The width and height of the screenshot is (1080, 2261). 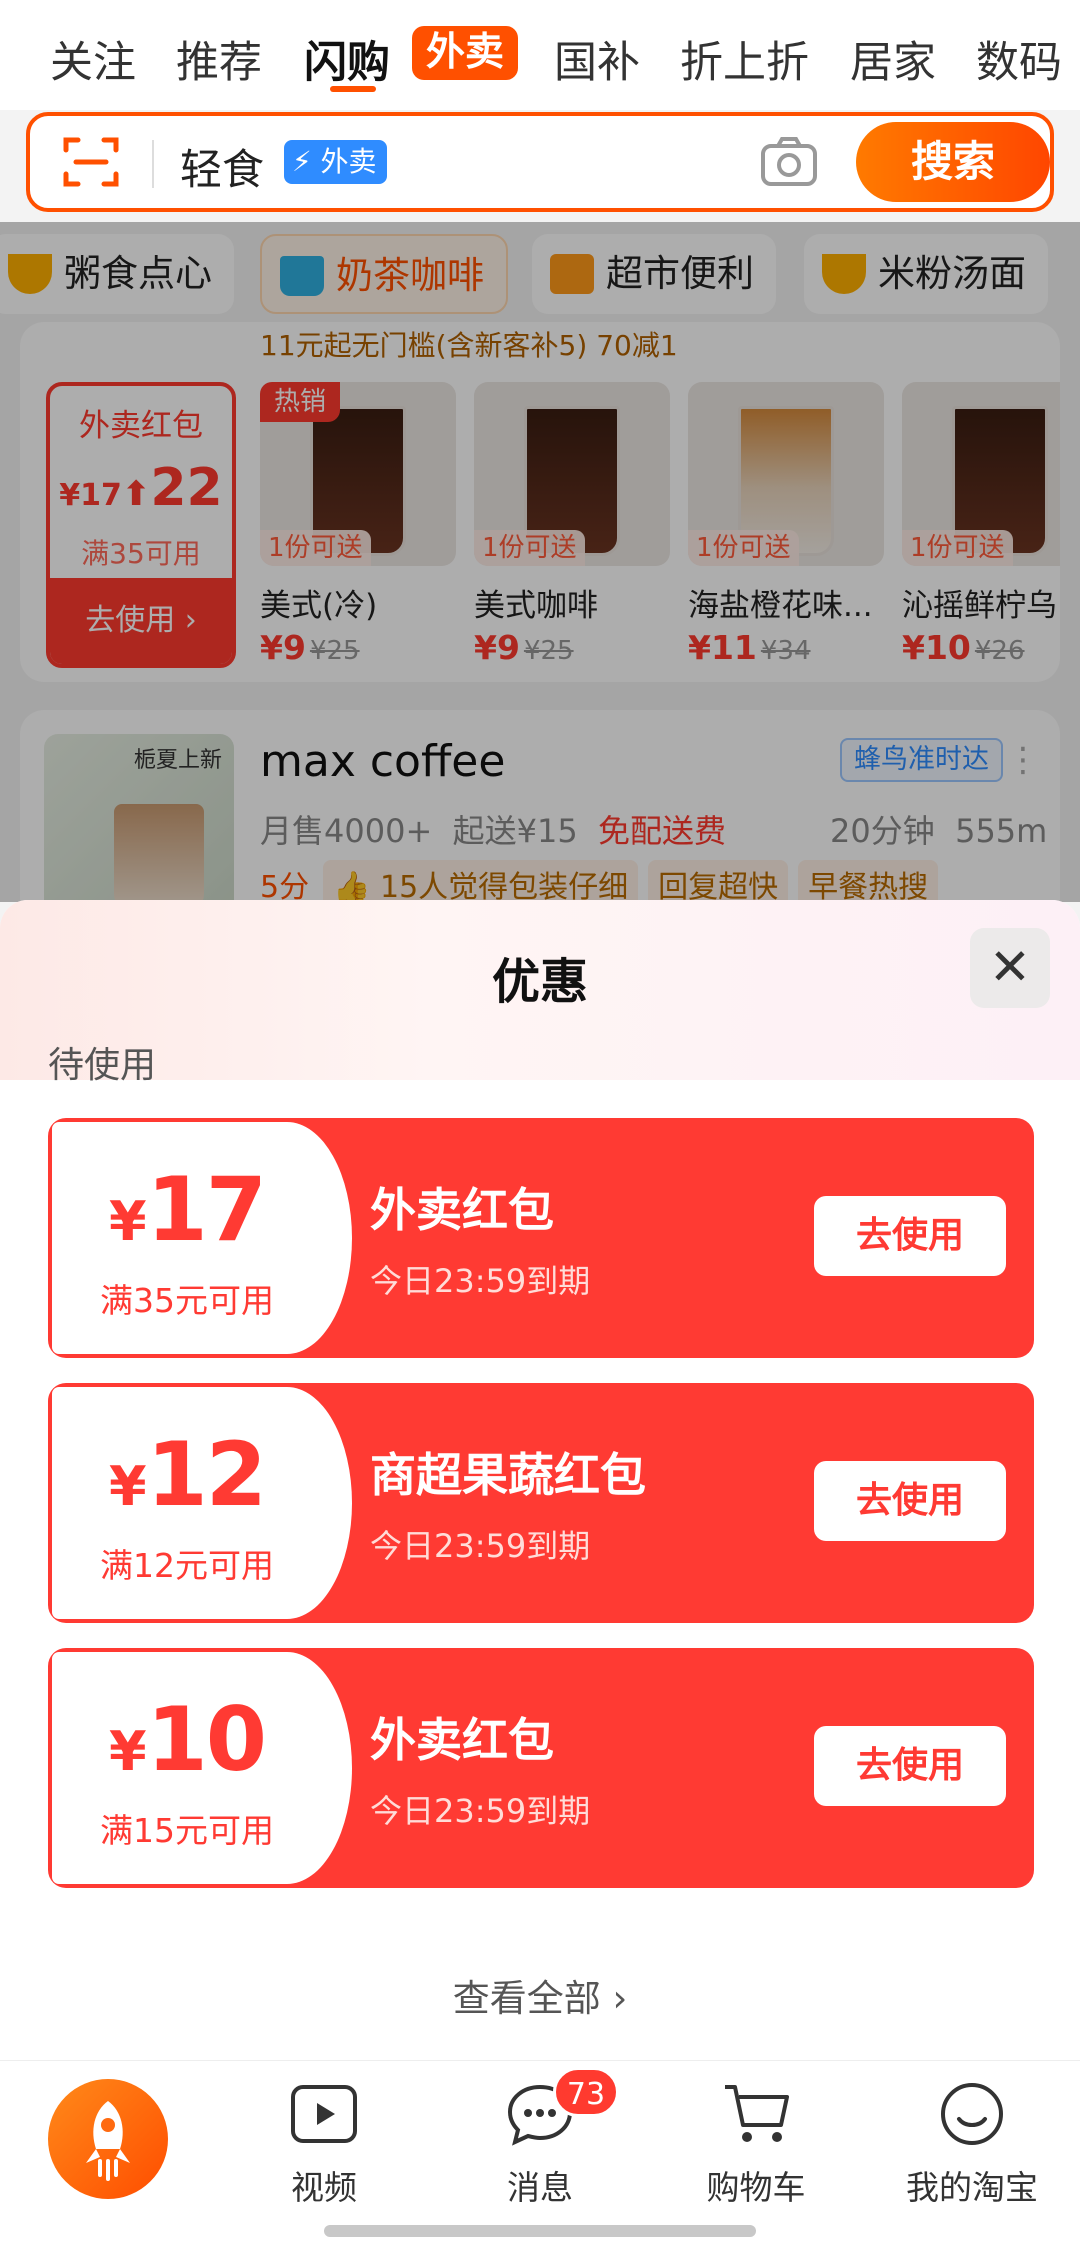 I want to click on top-tab-bar: 关注 推荐 闪购 外卖 国补 折上折 居家 数码, so click(x=540, y=55).